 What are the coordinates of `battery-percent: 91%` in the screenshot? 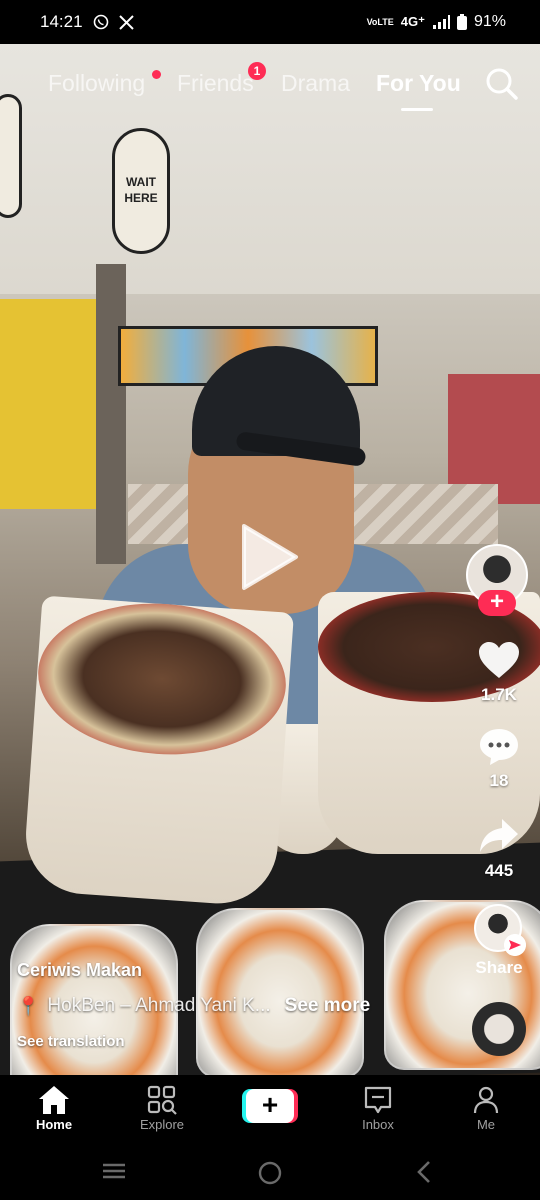 It's located at (489, 21).